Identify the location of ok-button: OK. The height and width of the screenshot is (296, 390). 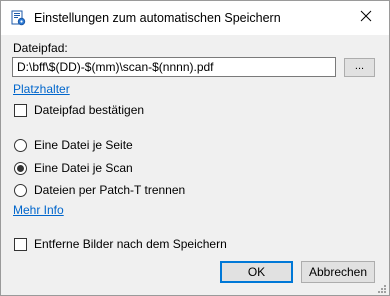
(256, 272).